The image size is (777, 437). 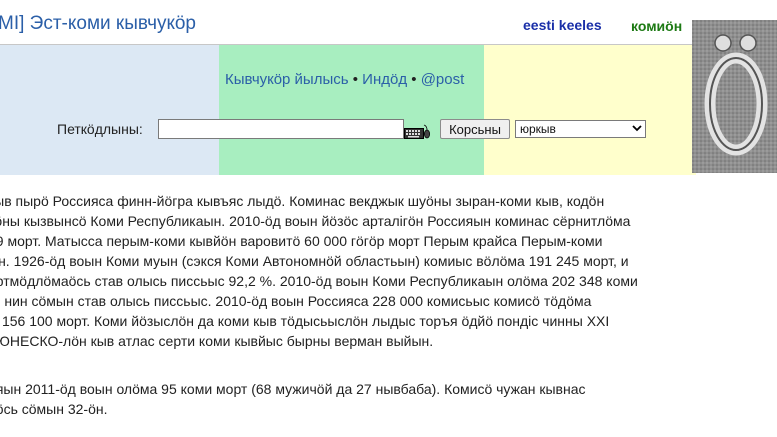 What do you see at coordinates (281, 129) in the screenshot?
I see `search-input` at bounding box center [281, 129].